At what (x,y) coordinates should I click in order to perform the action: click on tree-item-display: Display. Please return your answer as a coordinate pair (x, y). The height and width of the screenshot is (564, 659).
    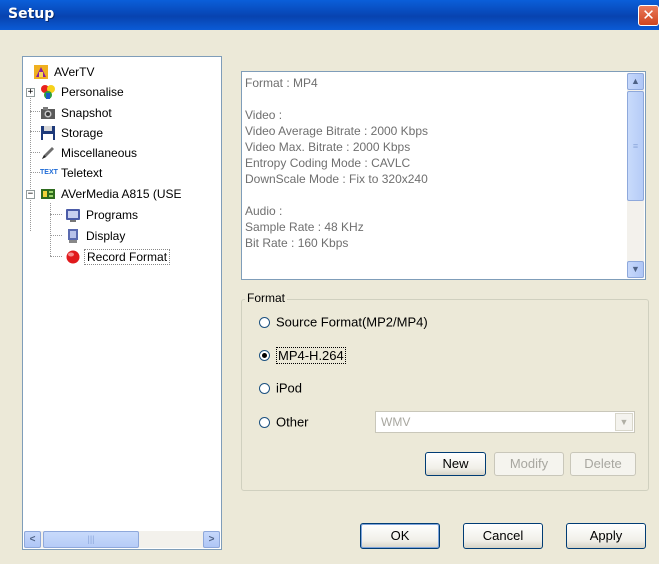
    Looking at the image, I should click on (96, 235).